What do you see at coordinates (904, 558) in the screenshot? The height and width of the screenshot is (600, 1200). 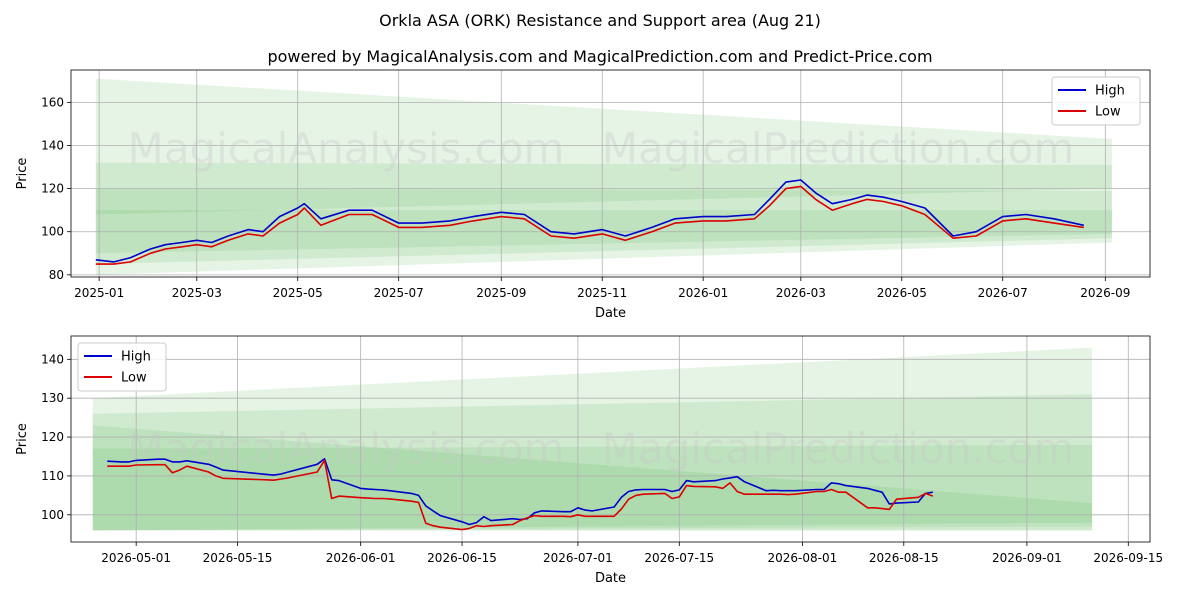 I see `x-tick-label: 2026-08-15` at bounding box center [904, 558].